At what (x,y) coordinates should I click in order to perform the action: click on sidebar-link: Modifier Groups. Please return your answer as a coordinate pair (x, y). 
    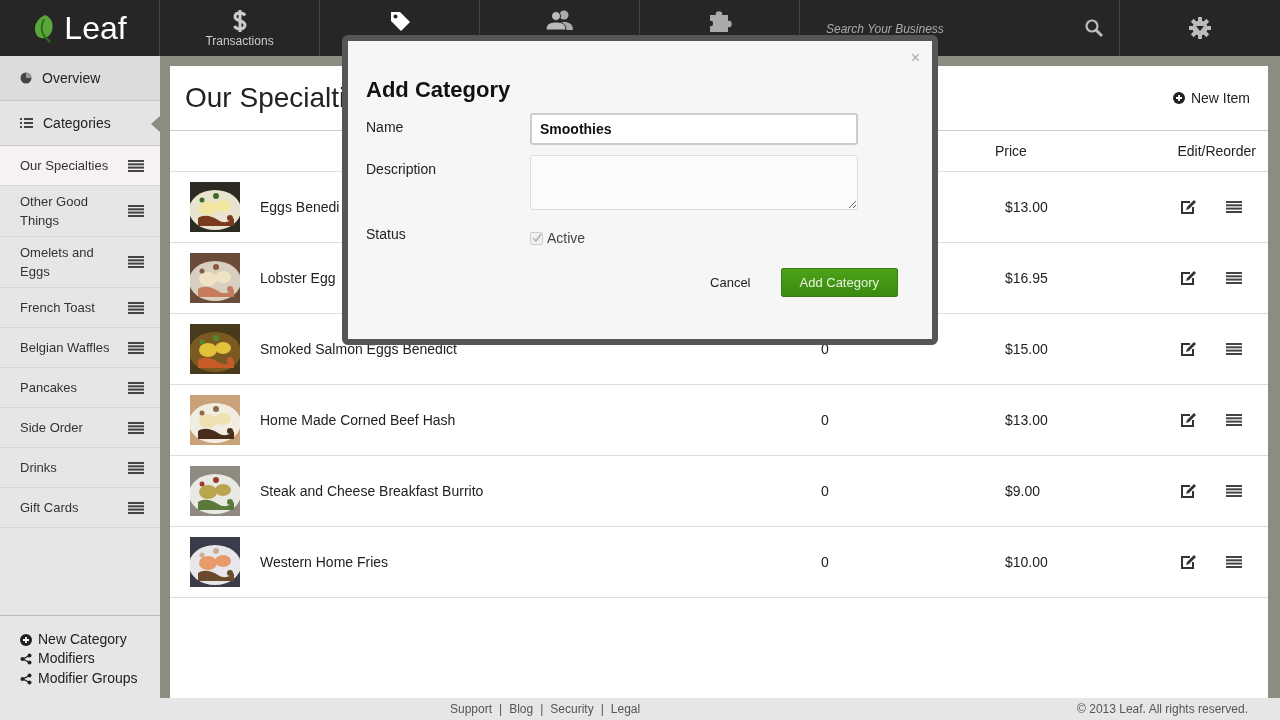
    Looking at the image, I should click on (90, 678).